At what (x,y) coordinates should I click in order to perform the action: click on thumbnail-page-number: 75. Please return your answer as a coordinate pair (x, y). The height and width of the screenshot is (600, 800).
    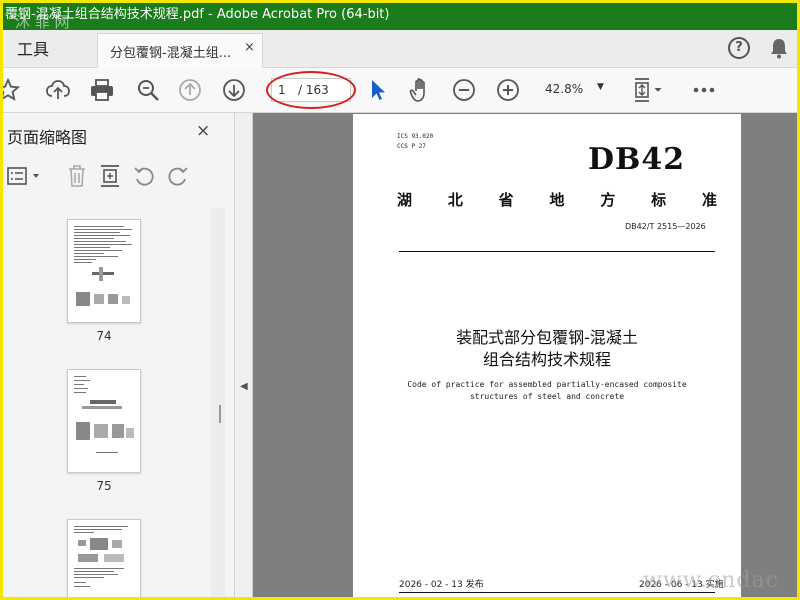
    Looking at the image, I should click on (104, 486).